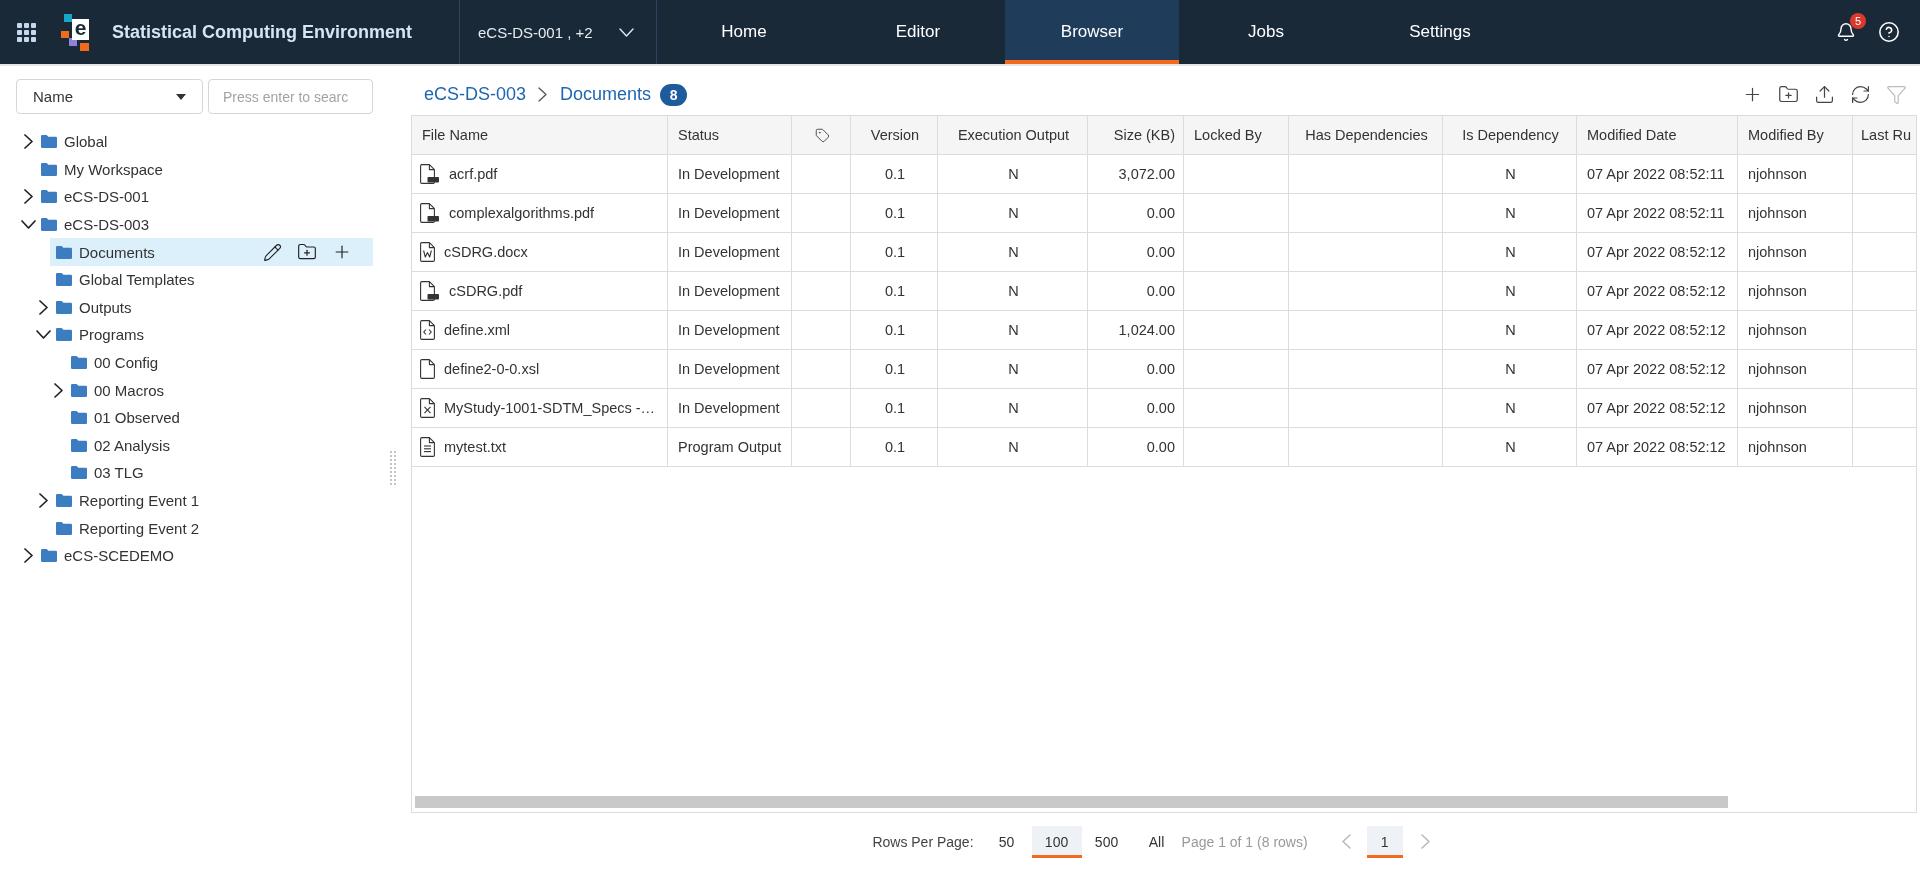 The width and height of the screenshot is (1920, 870). What do you see at coordinates (1889, 32) in the screenshot?
I see `help-icon` at bounding box center [1889, 32].